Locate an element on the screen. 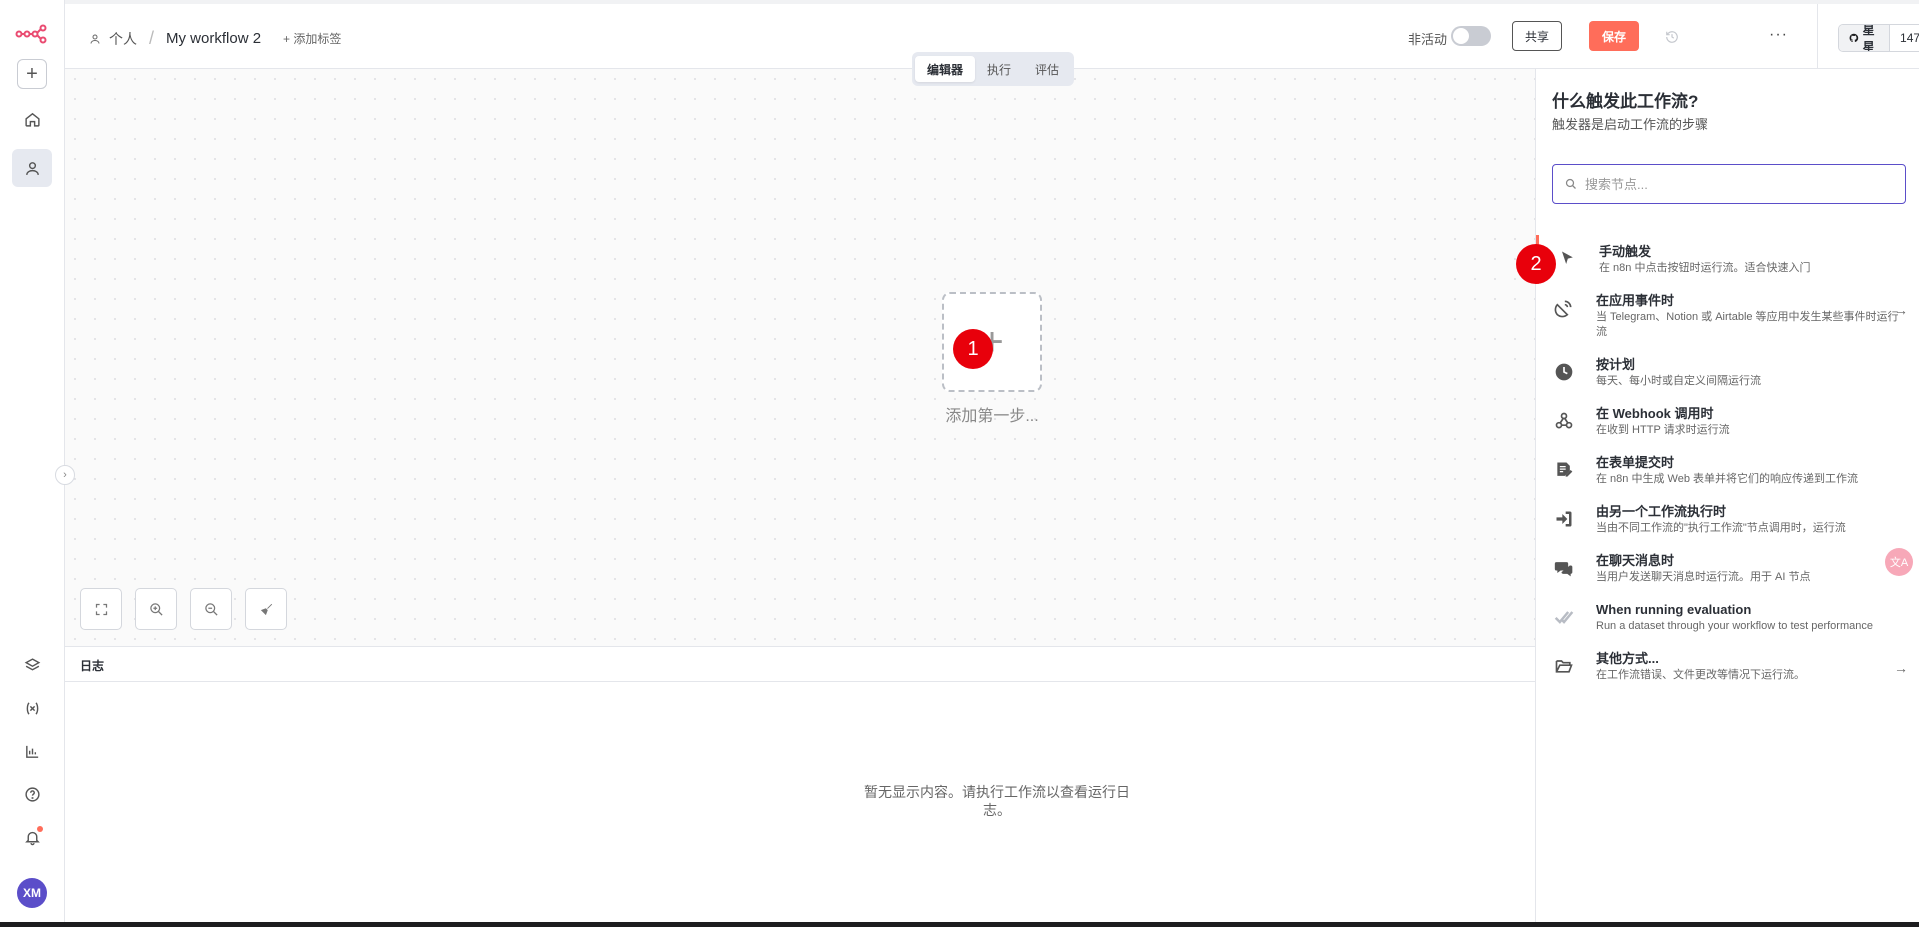 The height and width of the screenshot is (927, 1919). home-button is located at coordinates (32, 119).